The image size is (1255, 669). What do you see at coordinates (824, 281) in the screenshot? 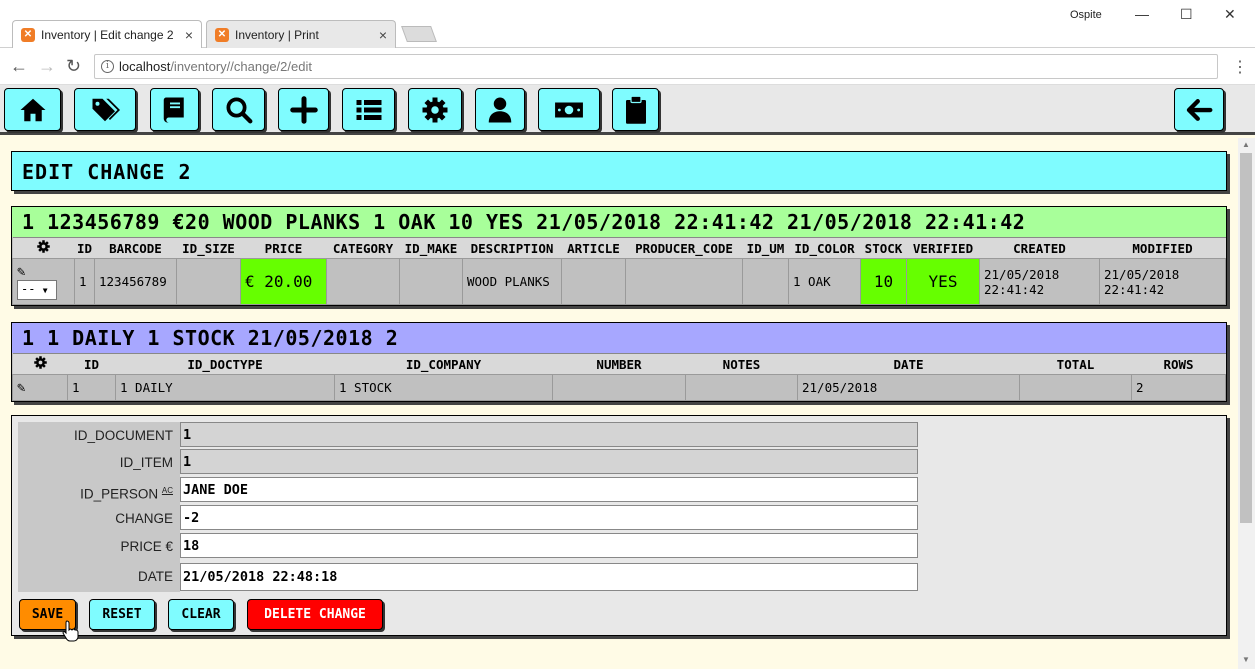
I see `cell-id-color: 1 OAK` at bounding box center [824, 281].